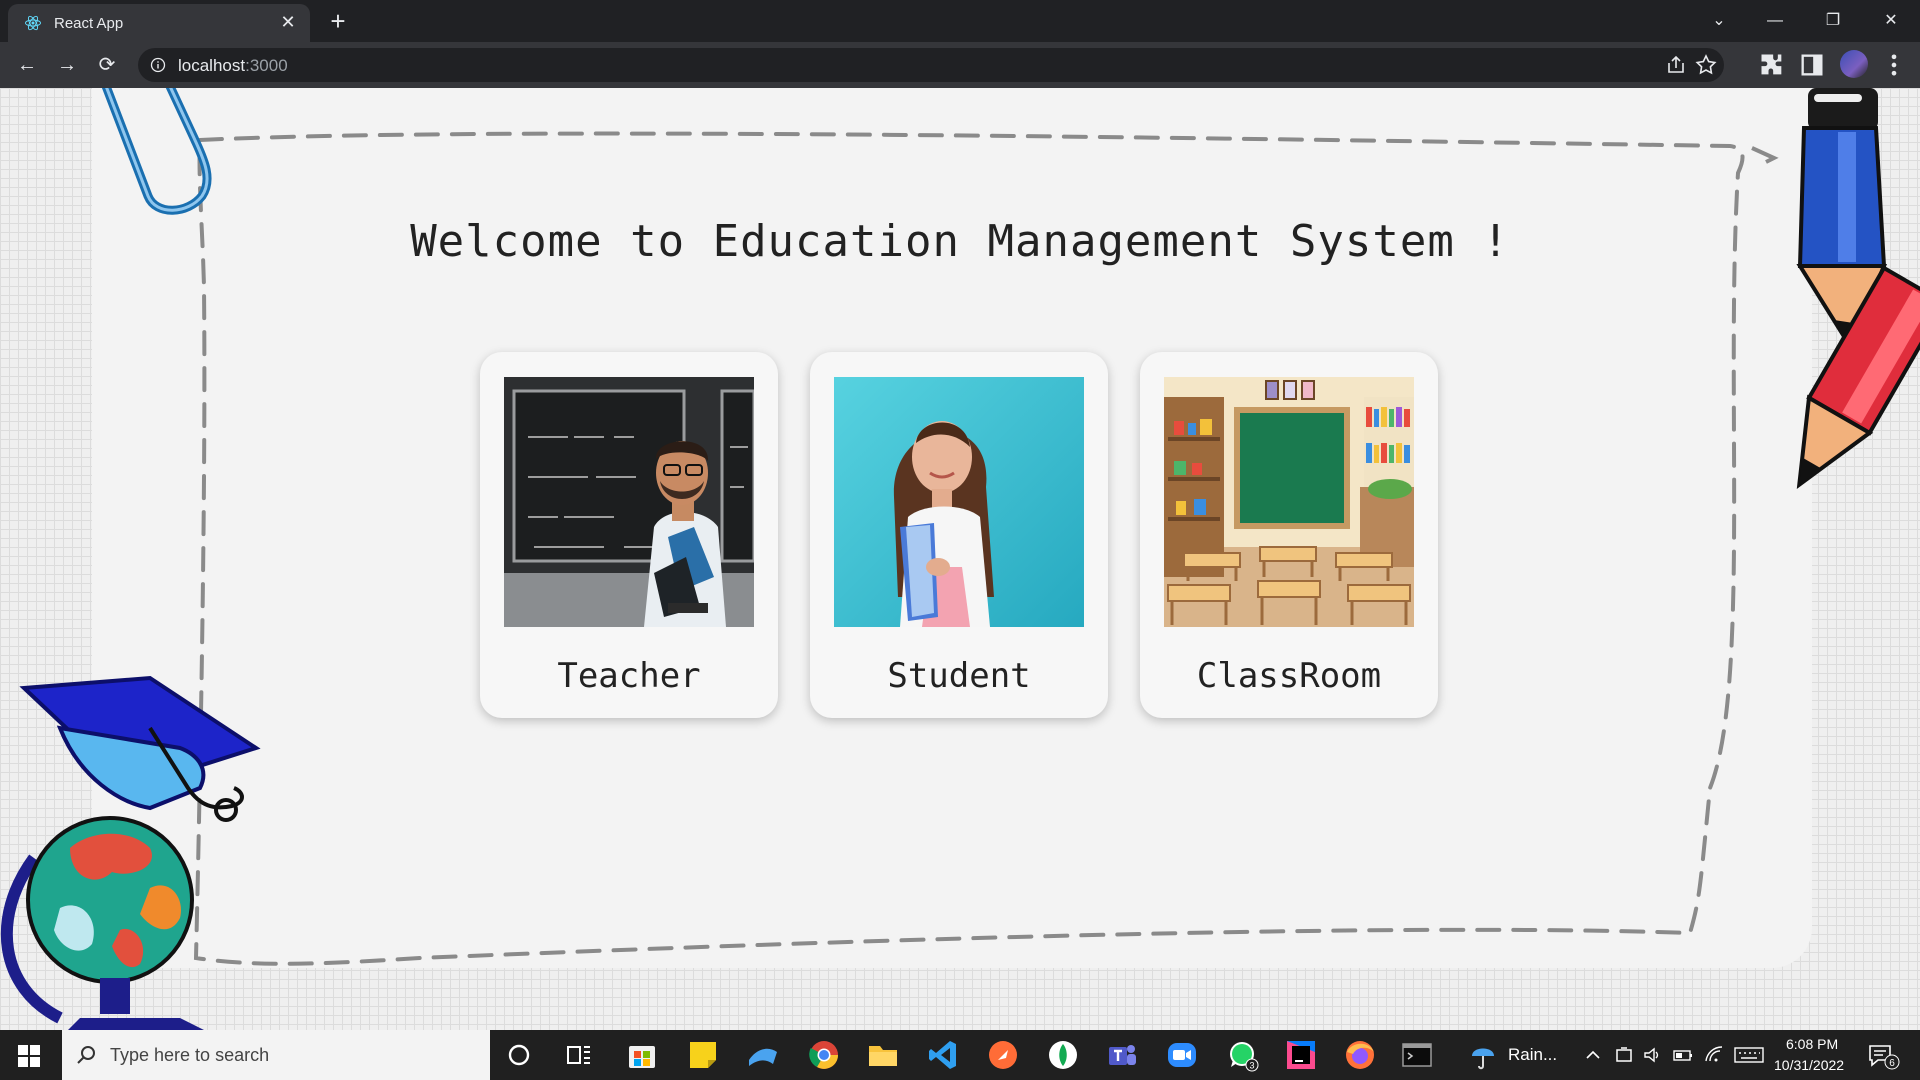 The height and width of the screenshot is (1080, 1920). Describe the element at coordinates (1242, 1055) in the screenshot. I see `whatsapp-icon: 3` at that location.